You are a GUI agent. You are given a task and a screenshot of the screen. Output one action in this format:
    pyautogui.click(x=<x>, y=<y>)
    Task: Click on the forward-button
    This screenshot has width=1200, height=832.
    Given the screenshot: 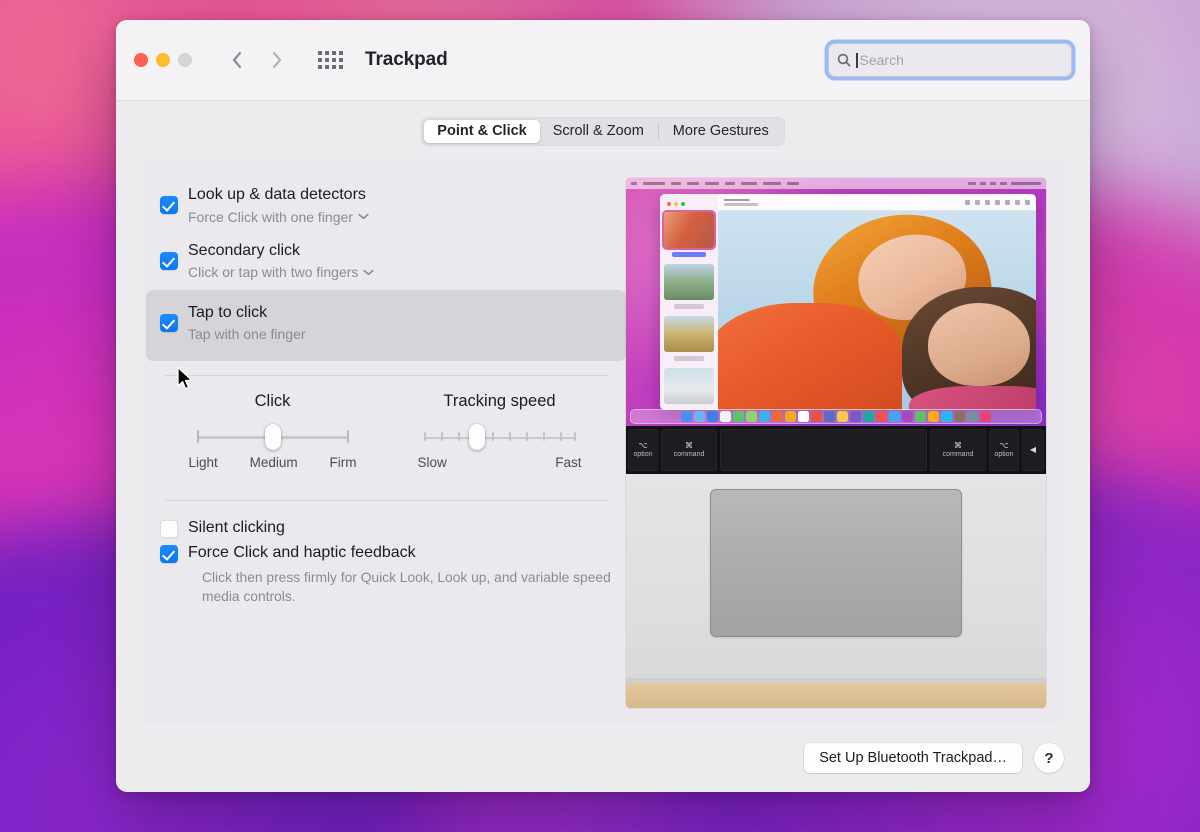 What is the action you would take?
    pyautogui.click(x=277, y=60)
    